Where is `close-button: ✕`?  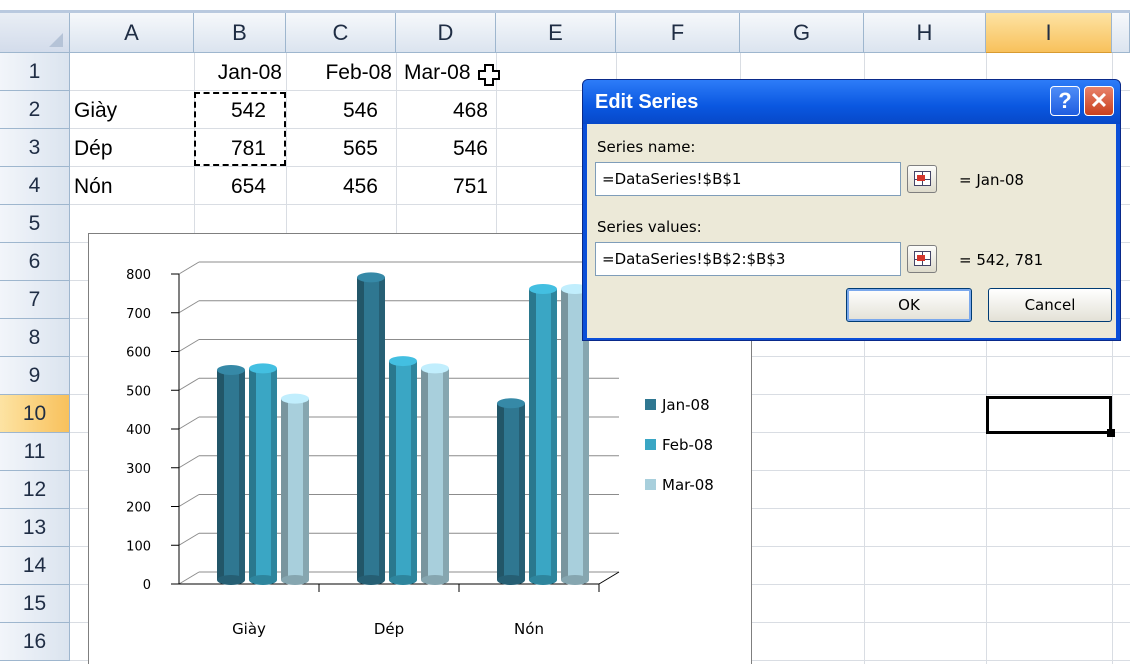 close-button: ✕ is located at coordinates (1099, 101).